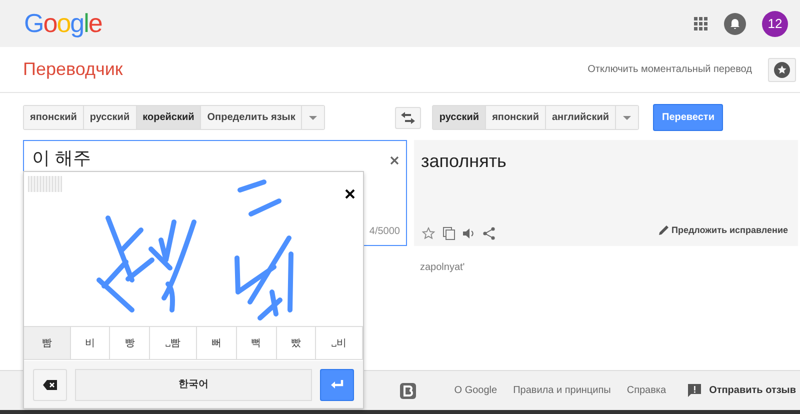  What do you see at coordinates (735, 23) in the screenshot?
I see `notifications-icon` at bounding box center [735, 23].